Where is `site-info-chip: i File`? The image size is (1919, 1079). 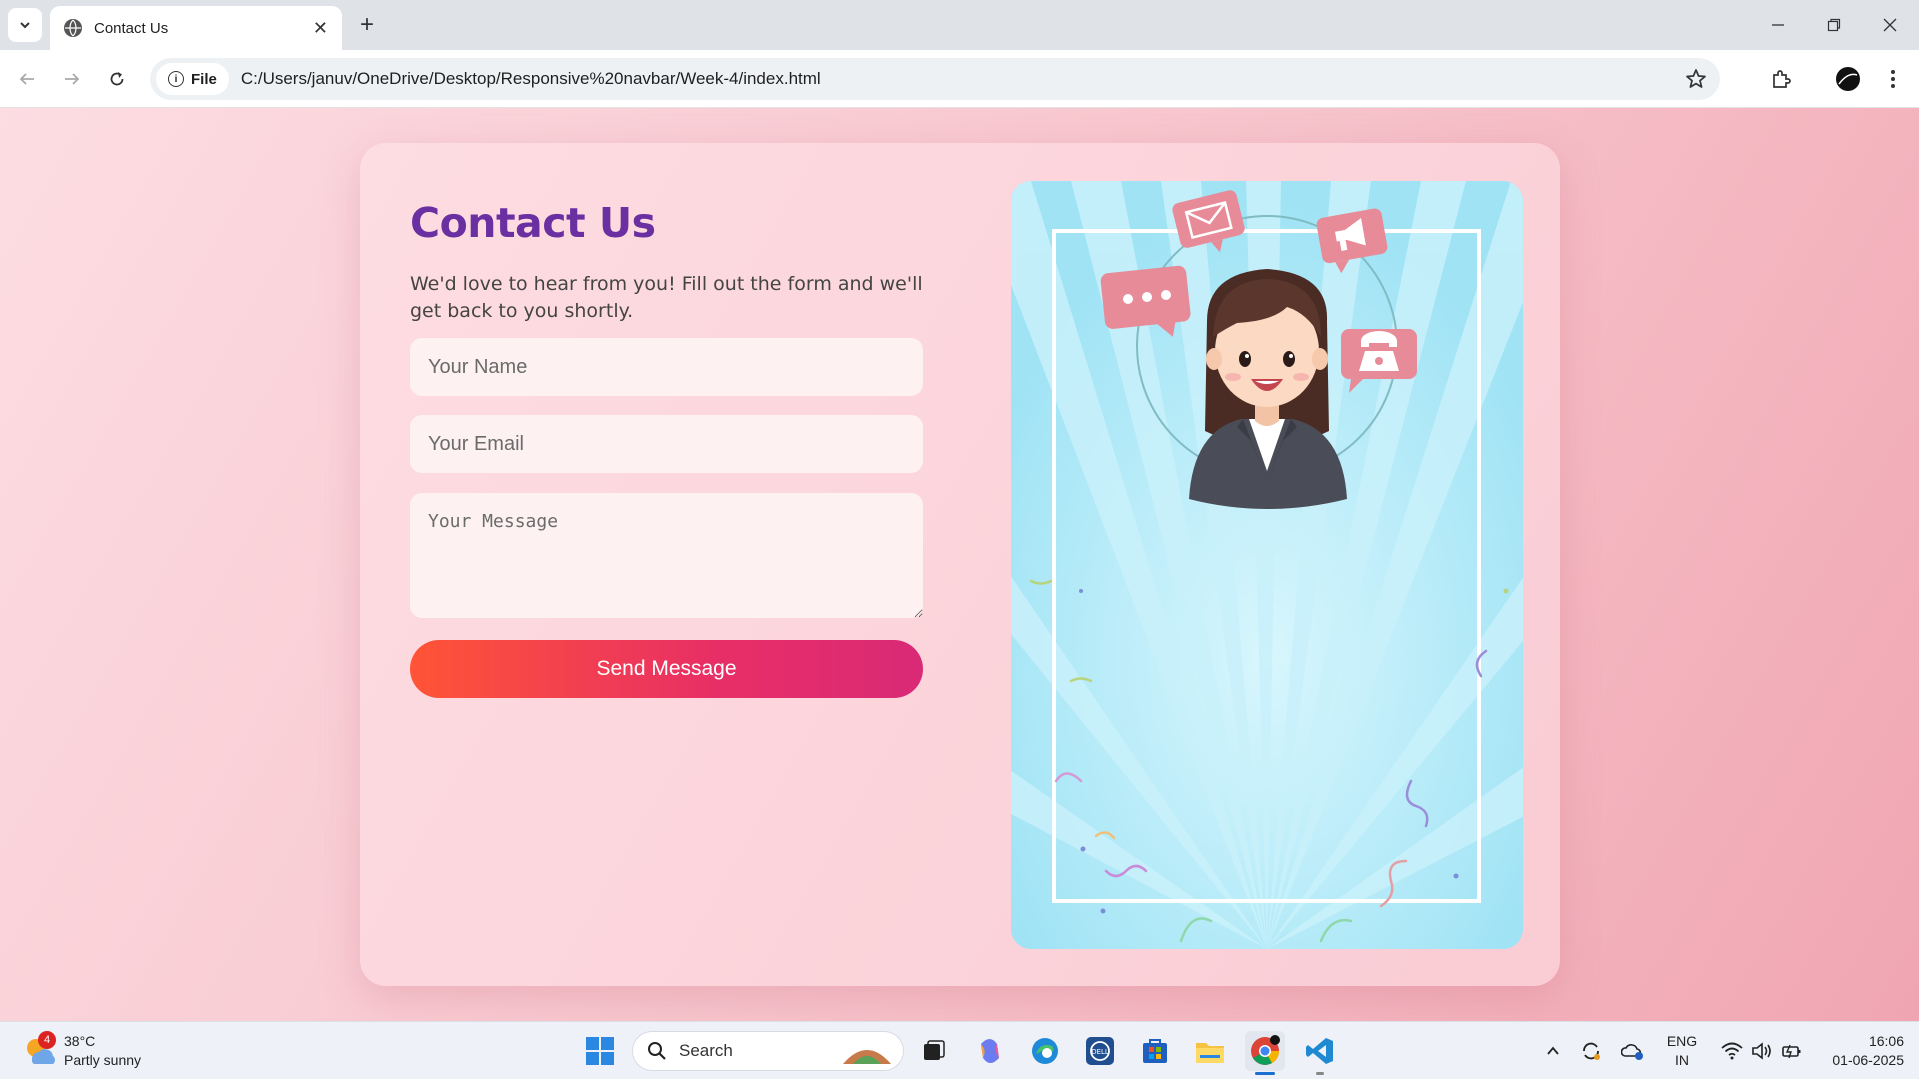
site-info-chip: i File is located at coordinates (192, 79).